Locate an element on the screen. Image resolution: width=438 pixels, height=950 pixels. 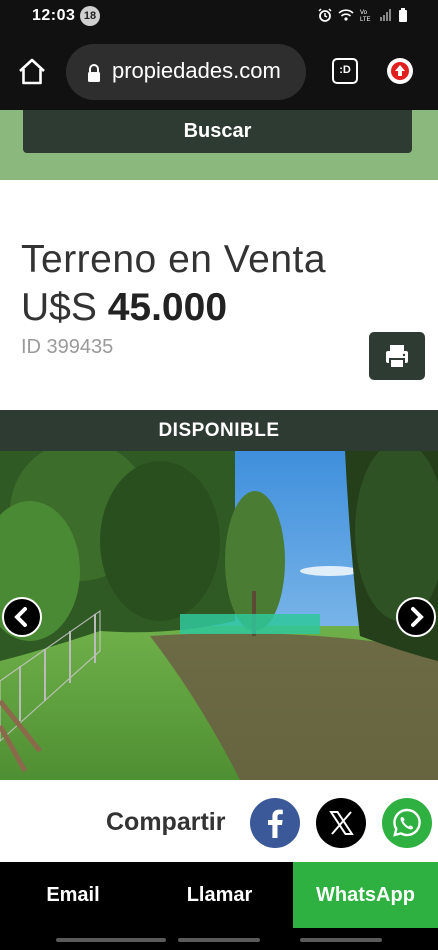
call-button: Llamar is located at coordinates (219, 895).